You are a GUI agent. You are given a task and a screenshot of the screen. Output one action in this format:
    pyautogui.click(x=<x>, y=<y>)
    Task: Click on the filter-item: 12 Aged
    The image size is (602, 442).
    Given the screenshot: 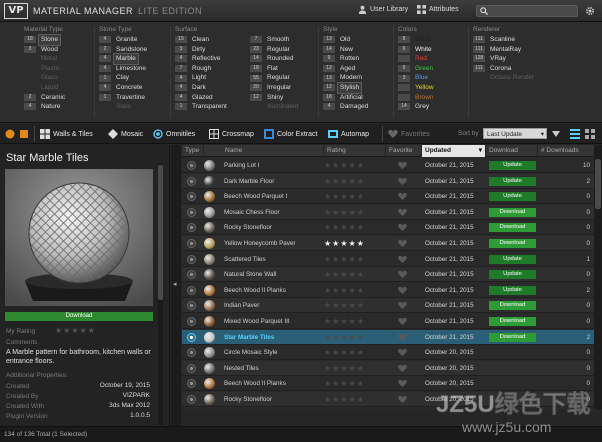 What is the action you would take?
    pyautogui.click(x=356, y=69)
    